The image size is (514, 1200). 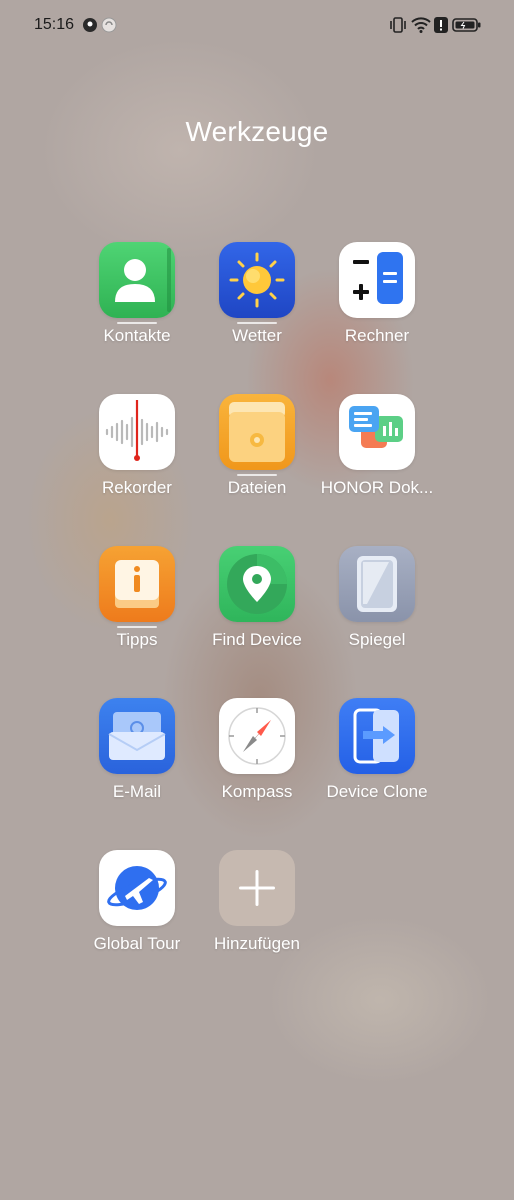 What do you see at coordinates (257, 432) in the screenshot?
I see `files-icon` at bounding box center [257, 432].